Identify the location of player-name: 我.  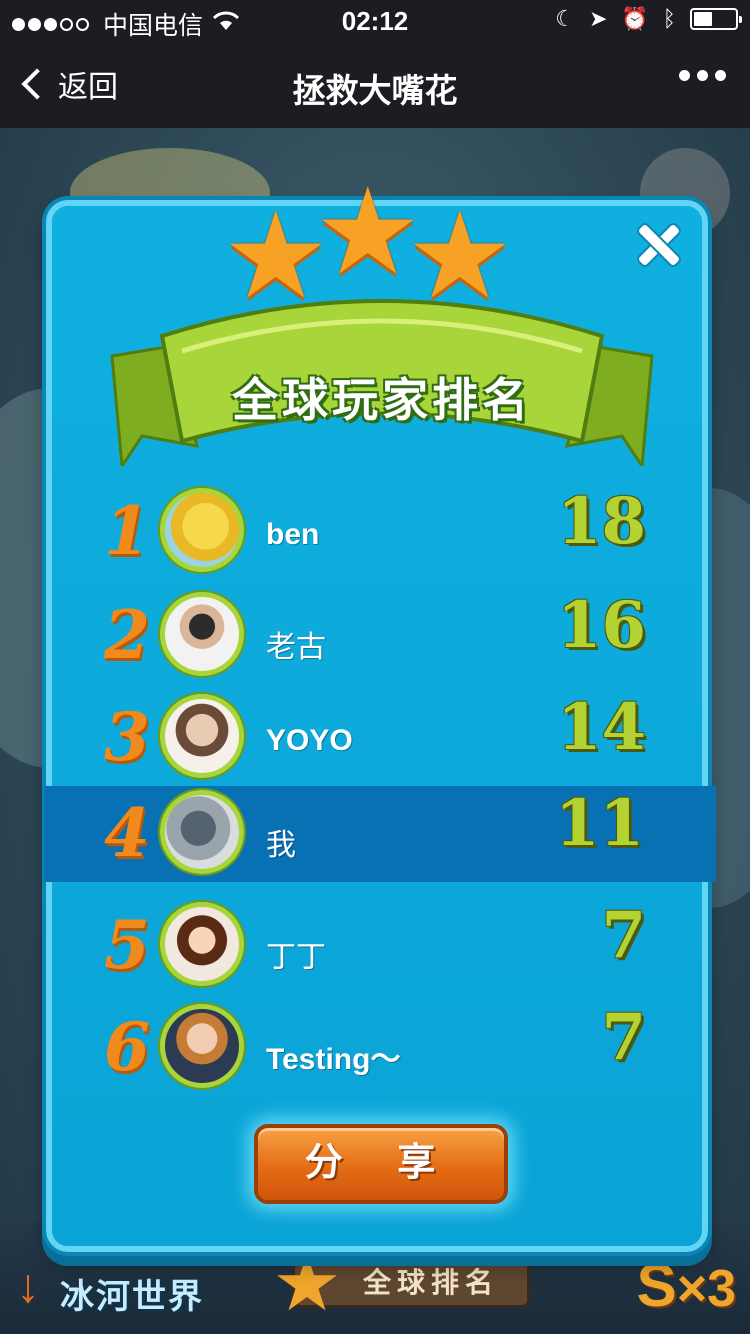
(281, 845).